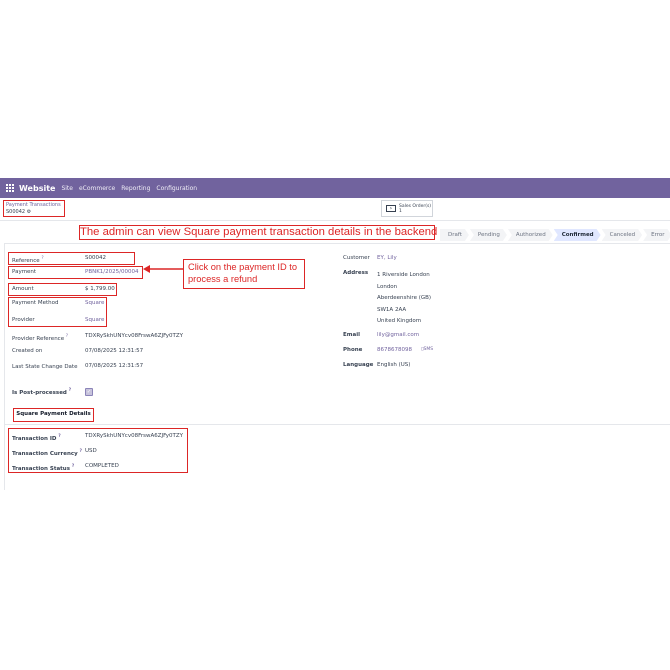 This screenshot has height=670, width=670. Describe the element at coordinates (23, 289) in the screenshot. I see `amount-label: Amount` at that location.